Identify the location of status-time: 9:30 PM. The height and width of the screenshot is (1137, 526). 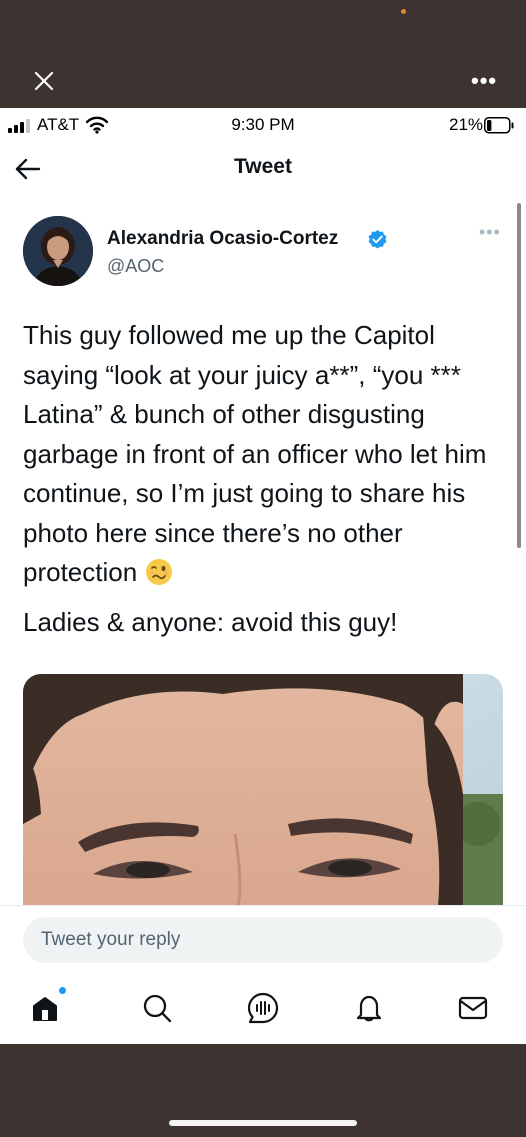
(263, 124).